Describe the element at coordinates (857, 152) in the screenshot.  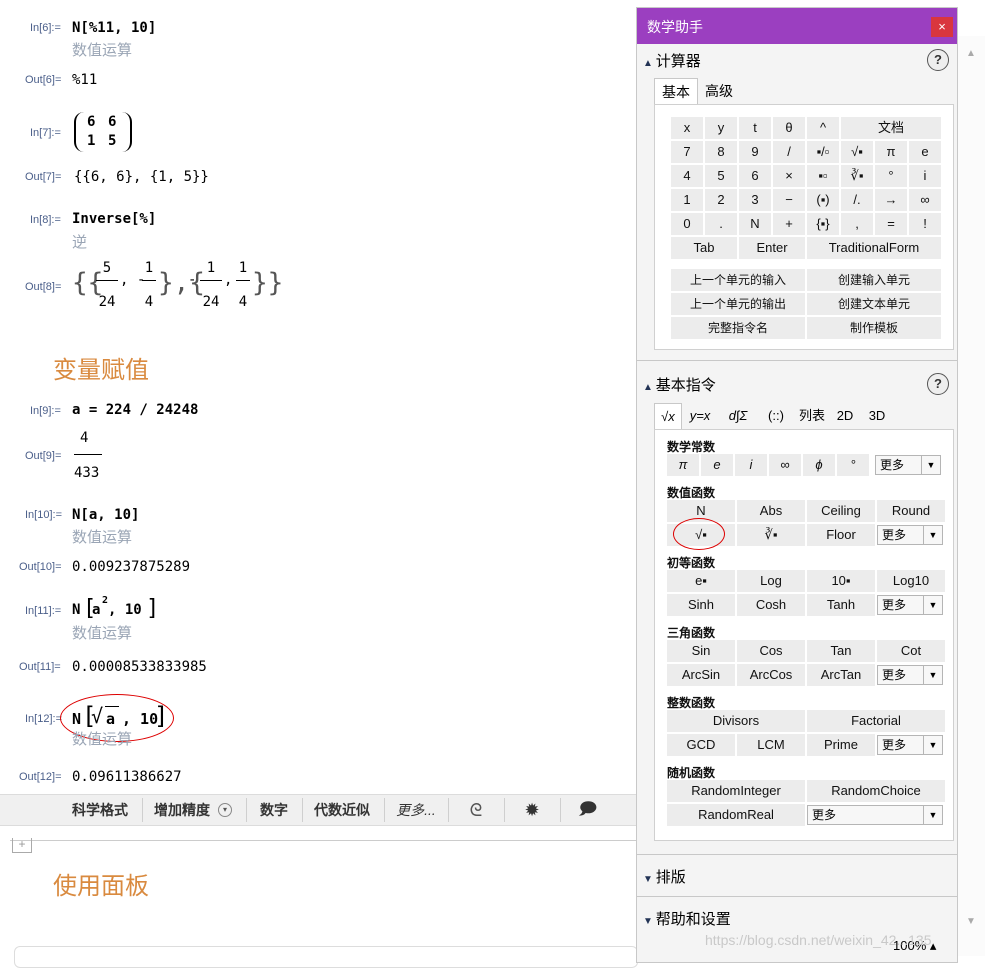
I see `calculator-key: √▪` at that location.